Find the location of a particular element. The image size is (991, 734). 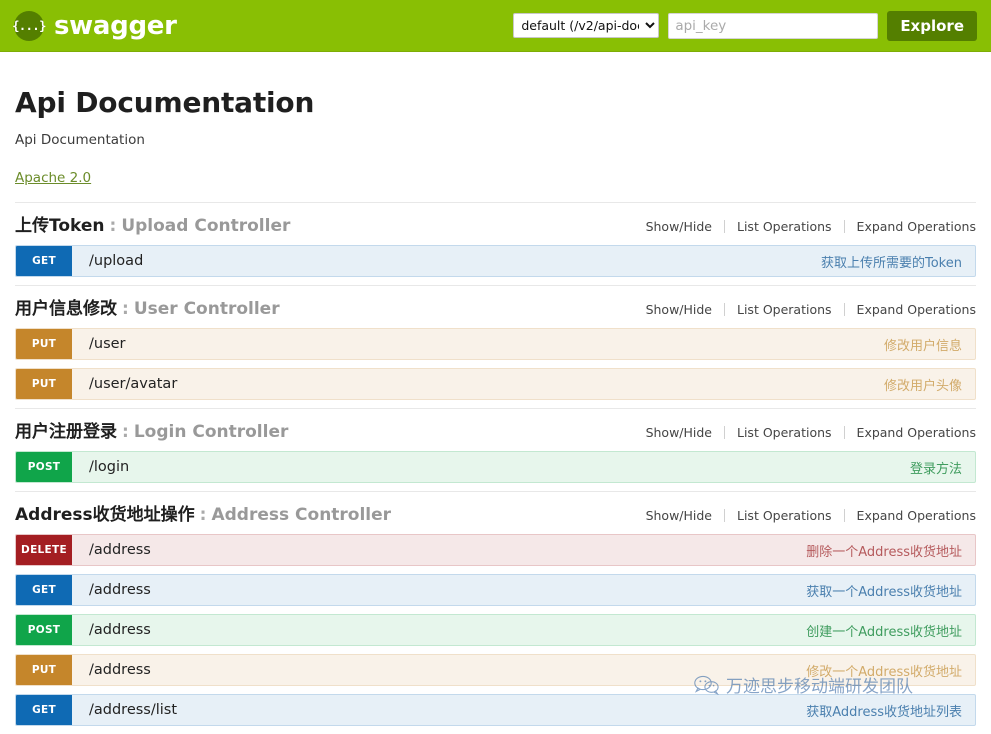

resource-subtitle: Login Controller is located at coordinates (211, 432).